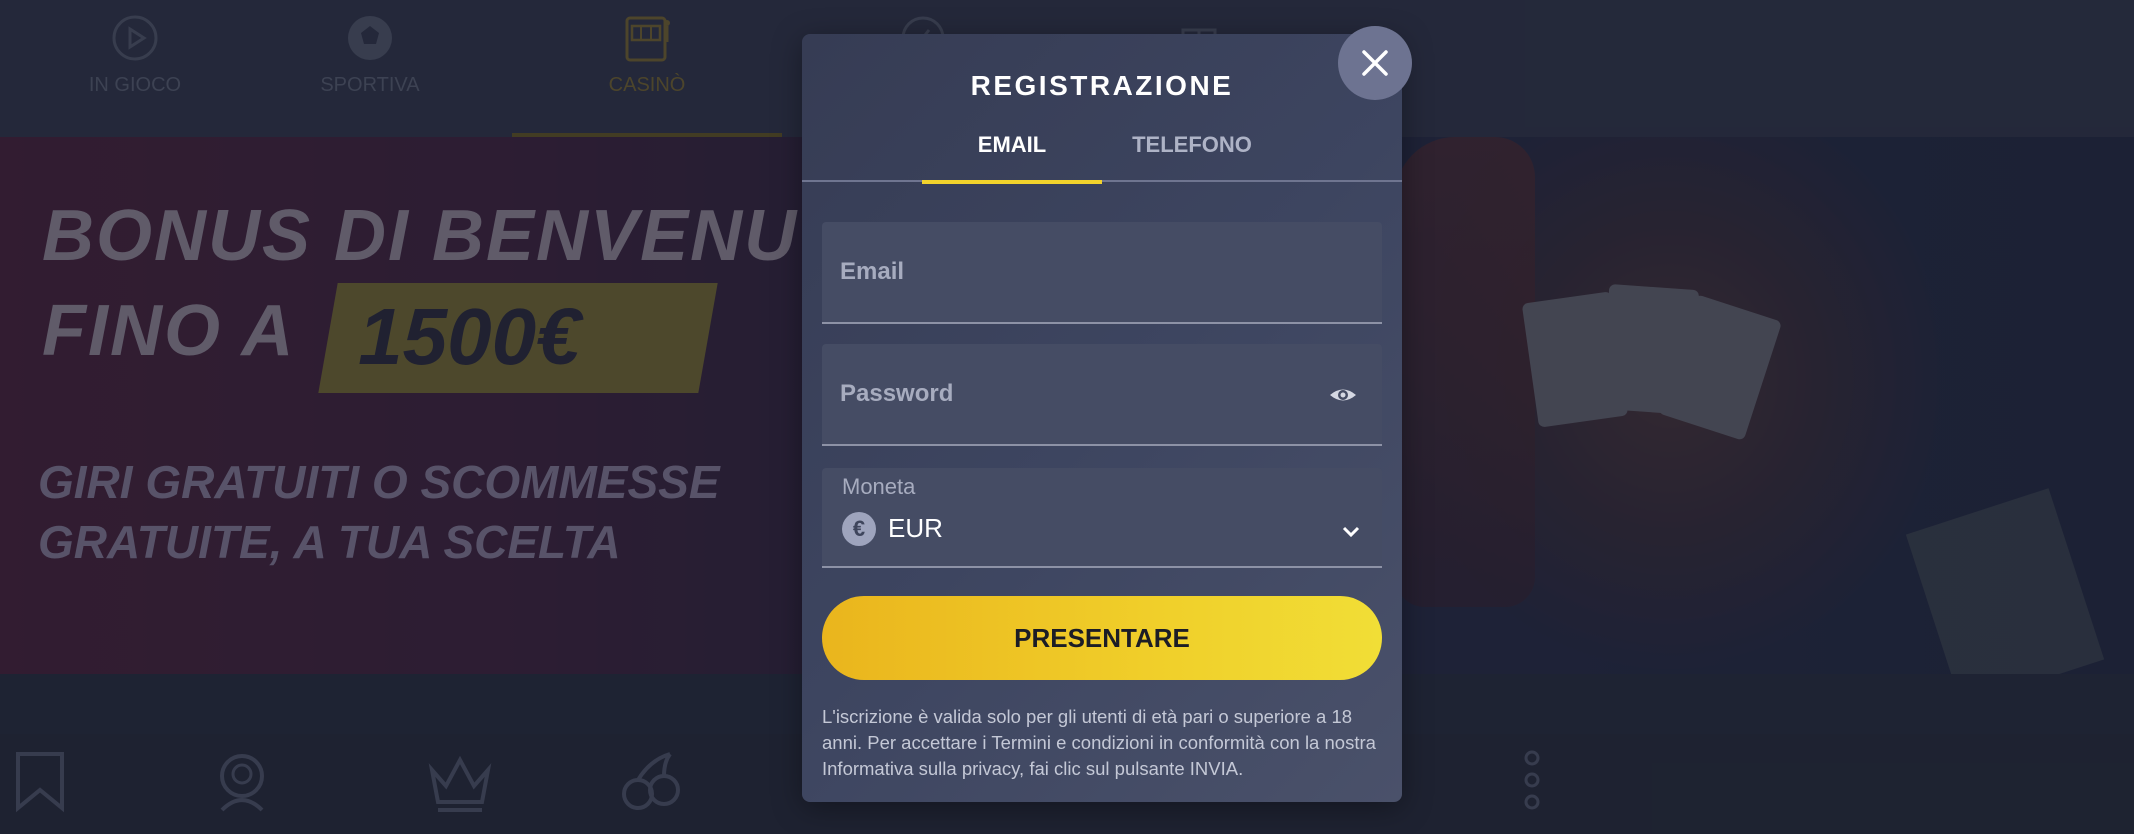 The image size is (2134, 834). Describe the element at coordinates (1192, 151) in the screenshot. I see `tab-telefono: TELEFONO` at that location.